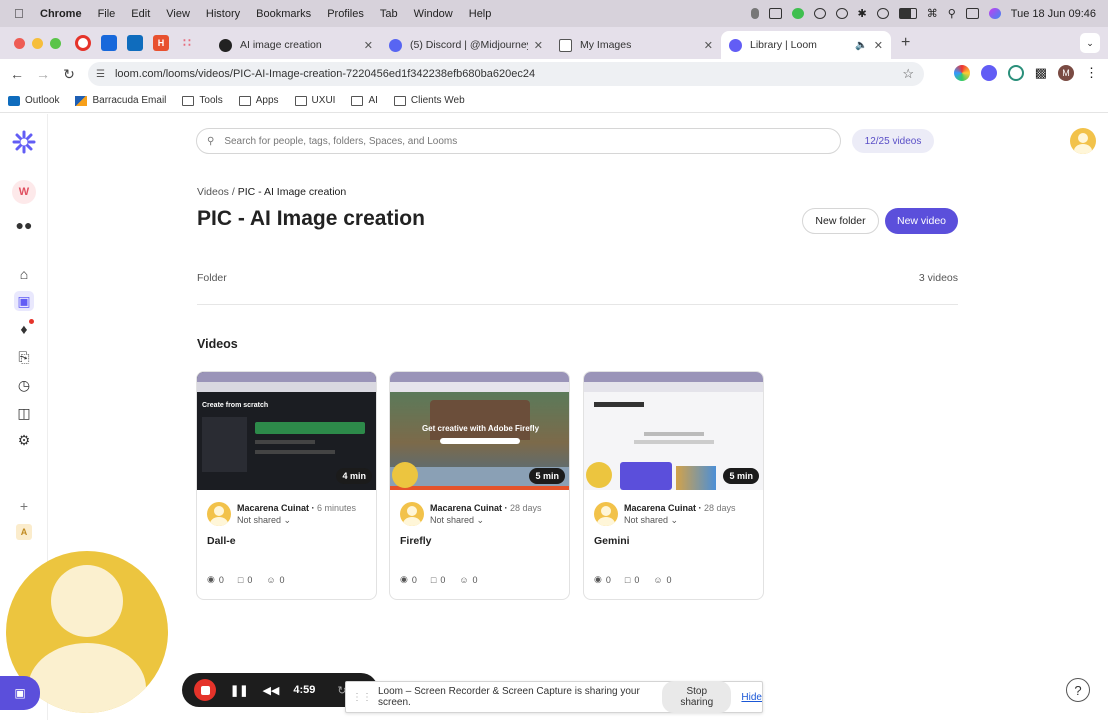 The height and width of the screenshot is (720, 1108). What do you see at coordinates (140, 14) in the screenshot?
I see `menu-edit: Edit` at bounding box center [140, 14].